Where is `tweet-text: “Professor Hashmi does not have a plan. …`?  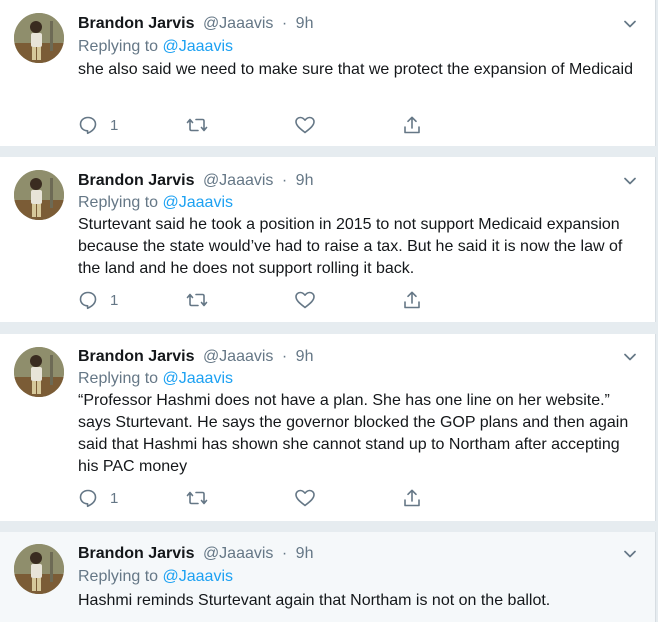
tweet-text: “Professor Hashmi does not have a plan. … is located at coordinates (353, 433).